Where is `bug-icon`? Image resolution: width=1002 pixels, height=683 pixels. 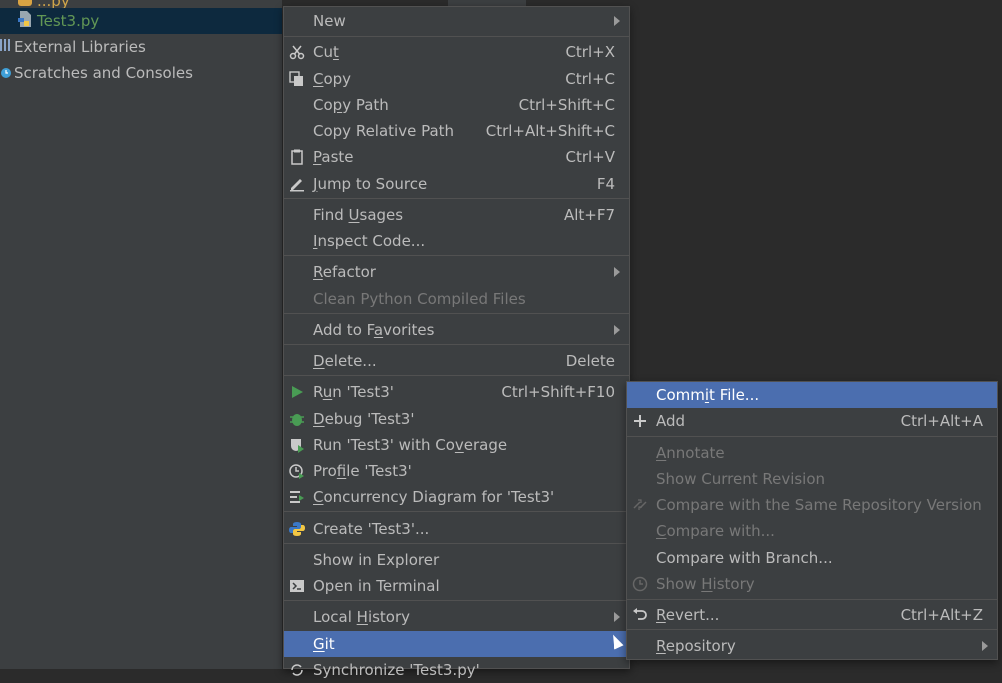 bug-icon is located at coordinates (297, 419).